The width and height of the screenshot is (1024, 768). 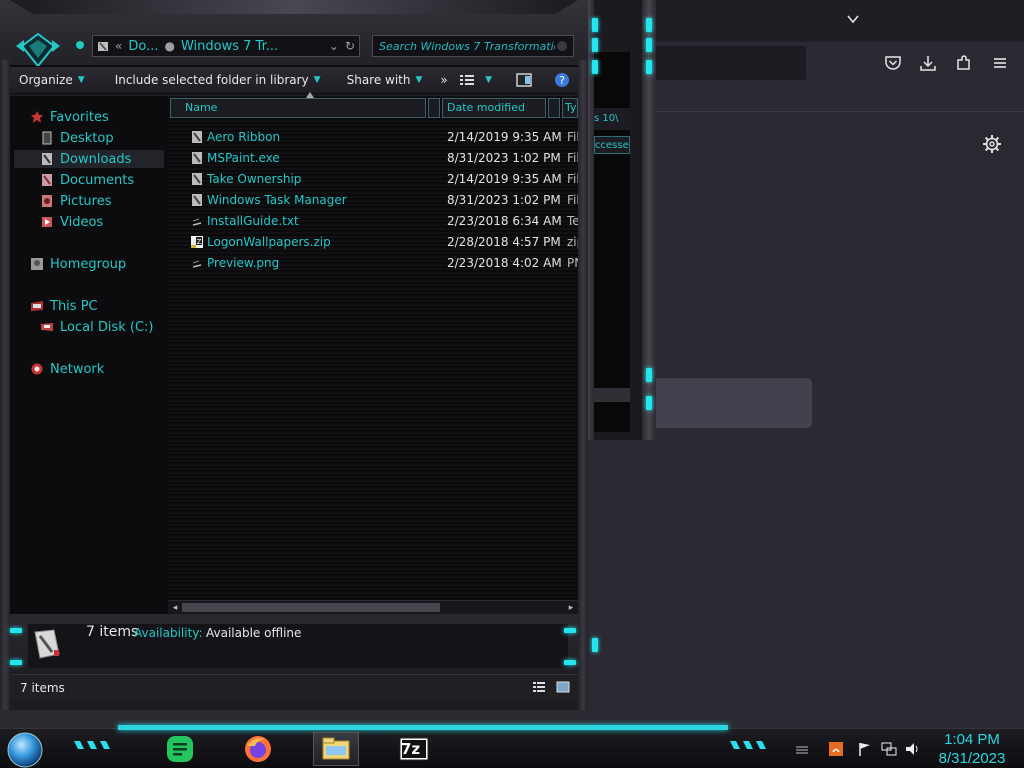 I want to click on organize-label: Organize, so click(x=46, y=80).